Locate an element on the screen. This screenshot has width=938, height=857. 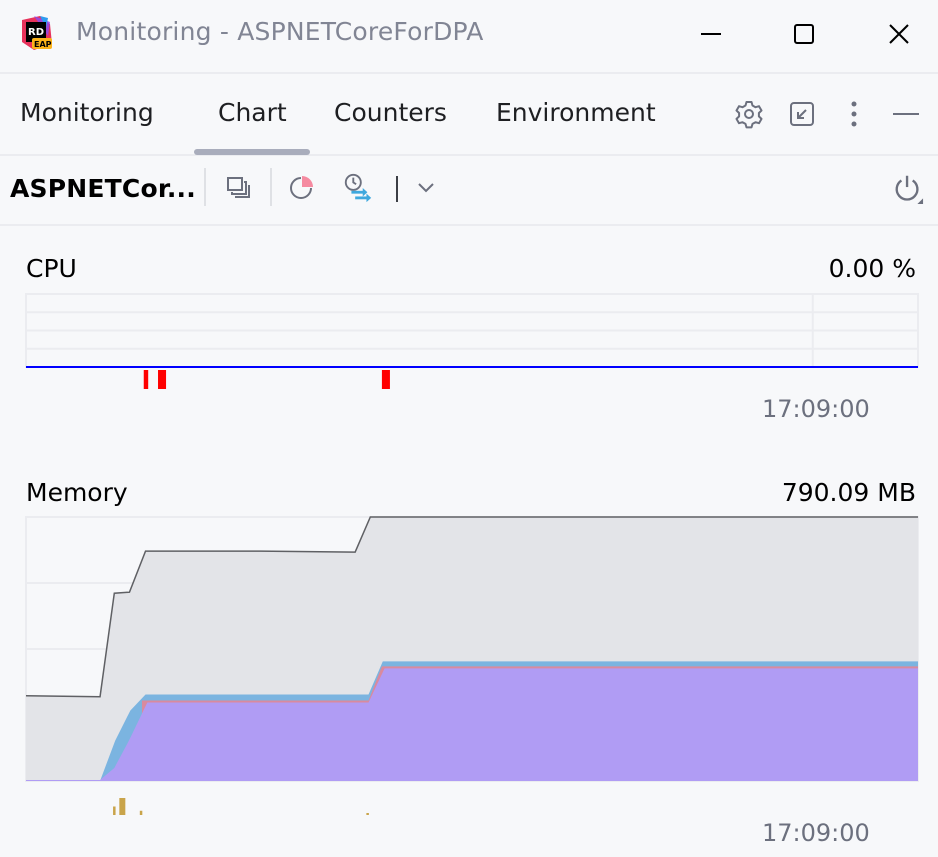
tool-window-title: Monitoring is located at coordinates (87, 112).